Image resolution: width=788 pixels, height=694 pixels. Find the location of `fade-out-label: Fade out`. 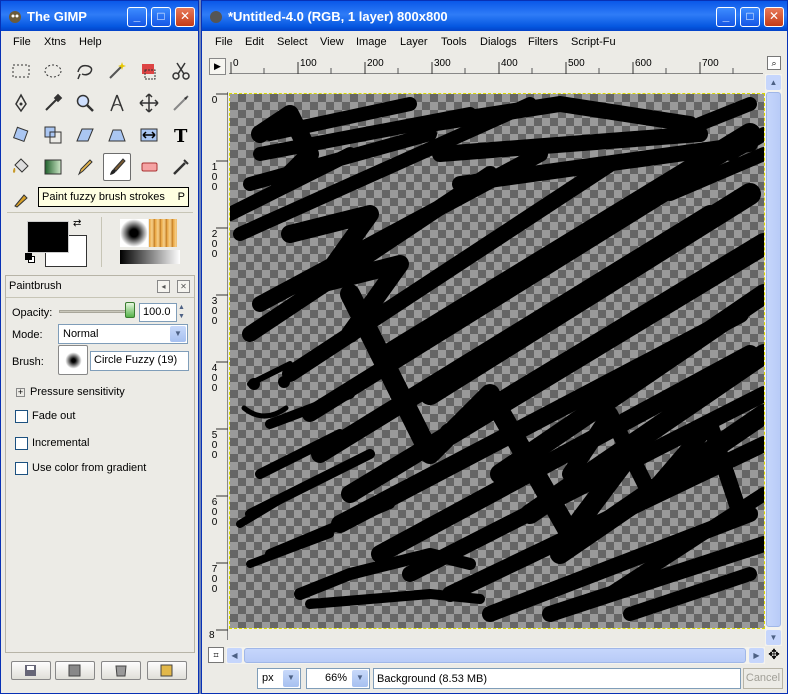

fade-out-label: Fade out is located at coordinates (53, 416).